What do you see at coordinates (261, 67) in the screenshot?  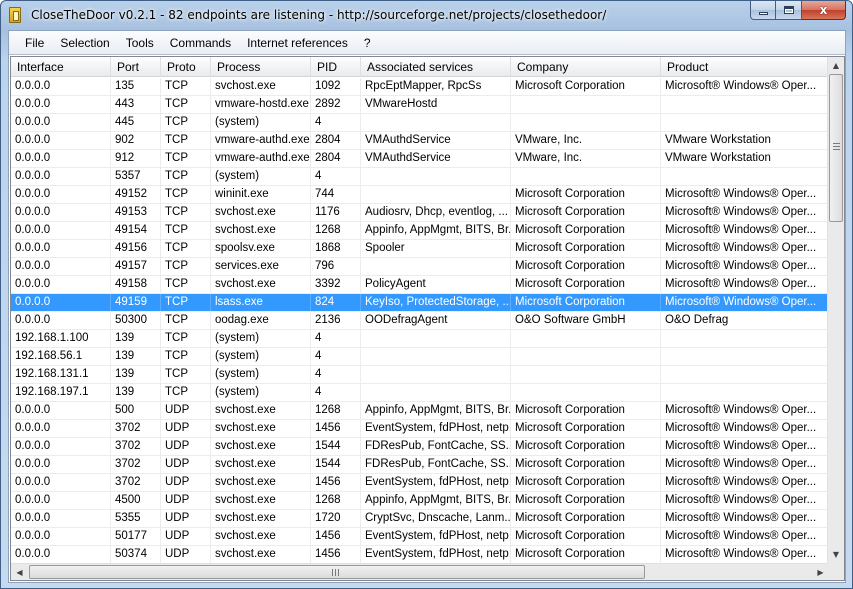 I see `column-header-process: Process` at bounding box center [261, 67].